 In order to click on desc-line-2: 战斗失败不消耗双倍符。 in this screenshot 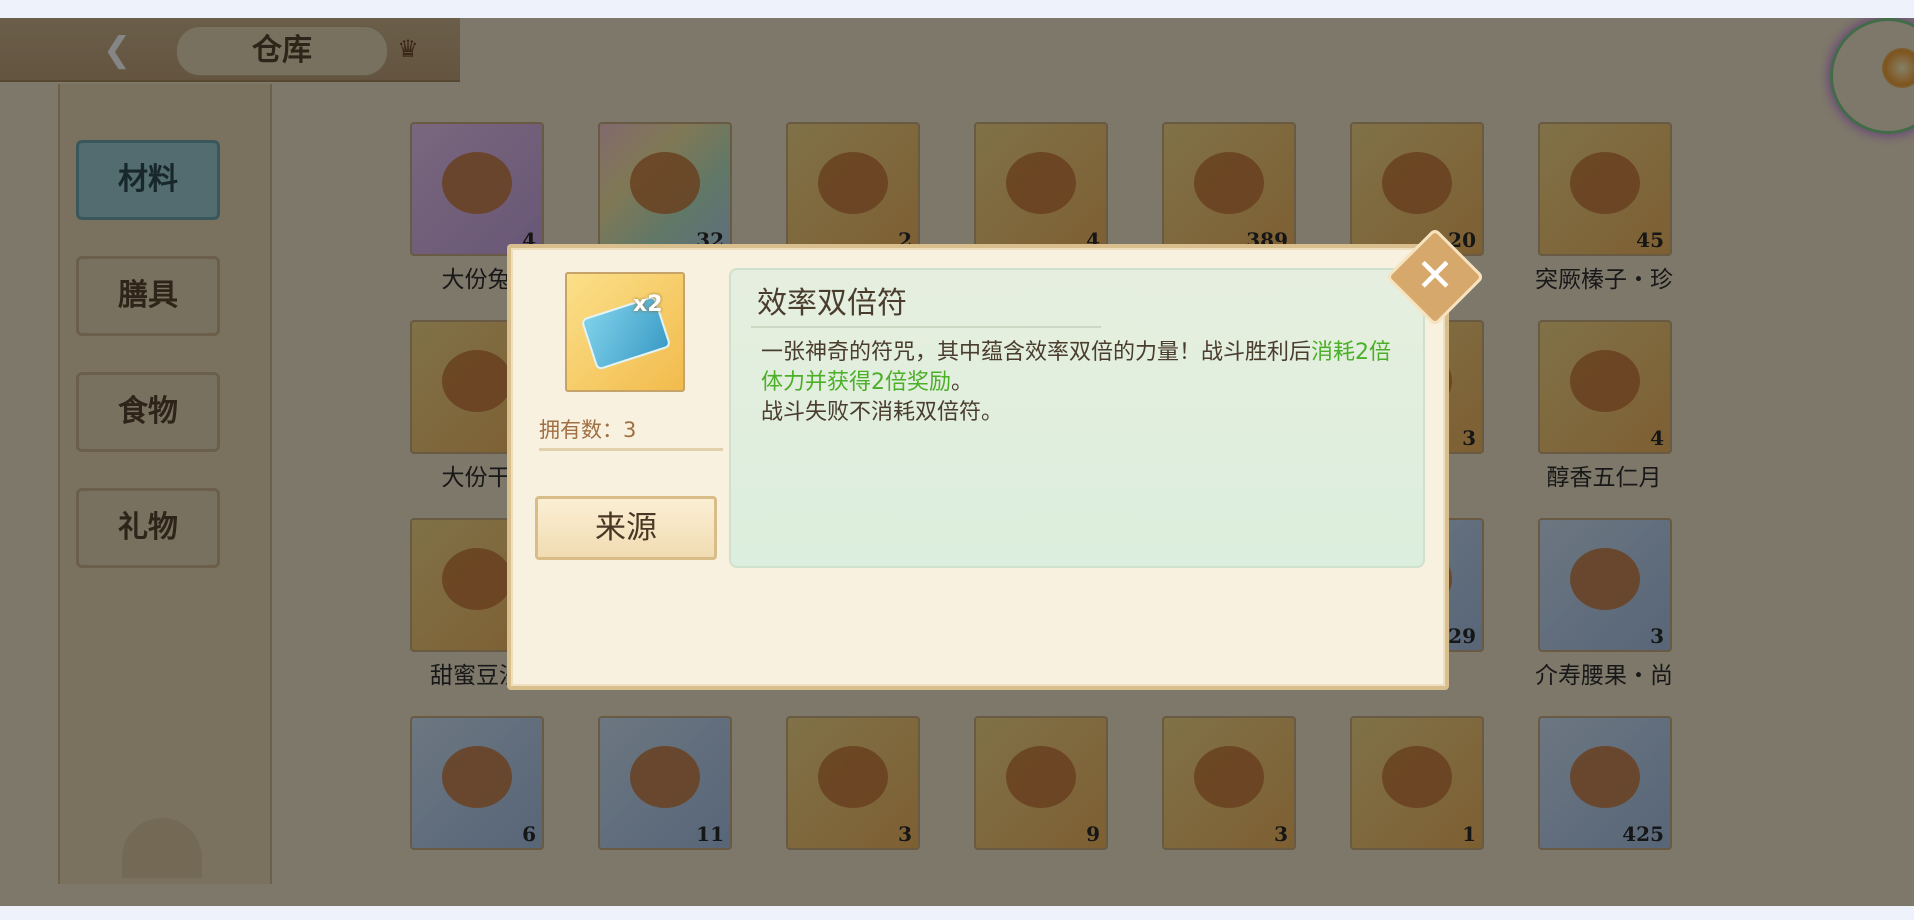, I will do `click(882, 412)`.